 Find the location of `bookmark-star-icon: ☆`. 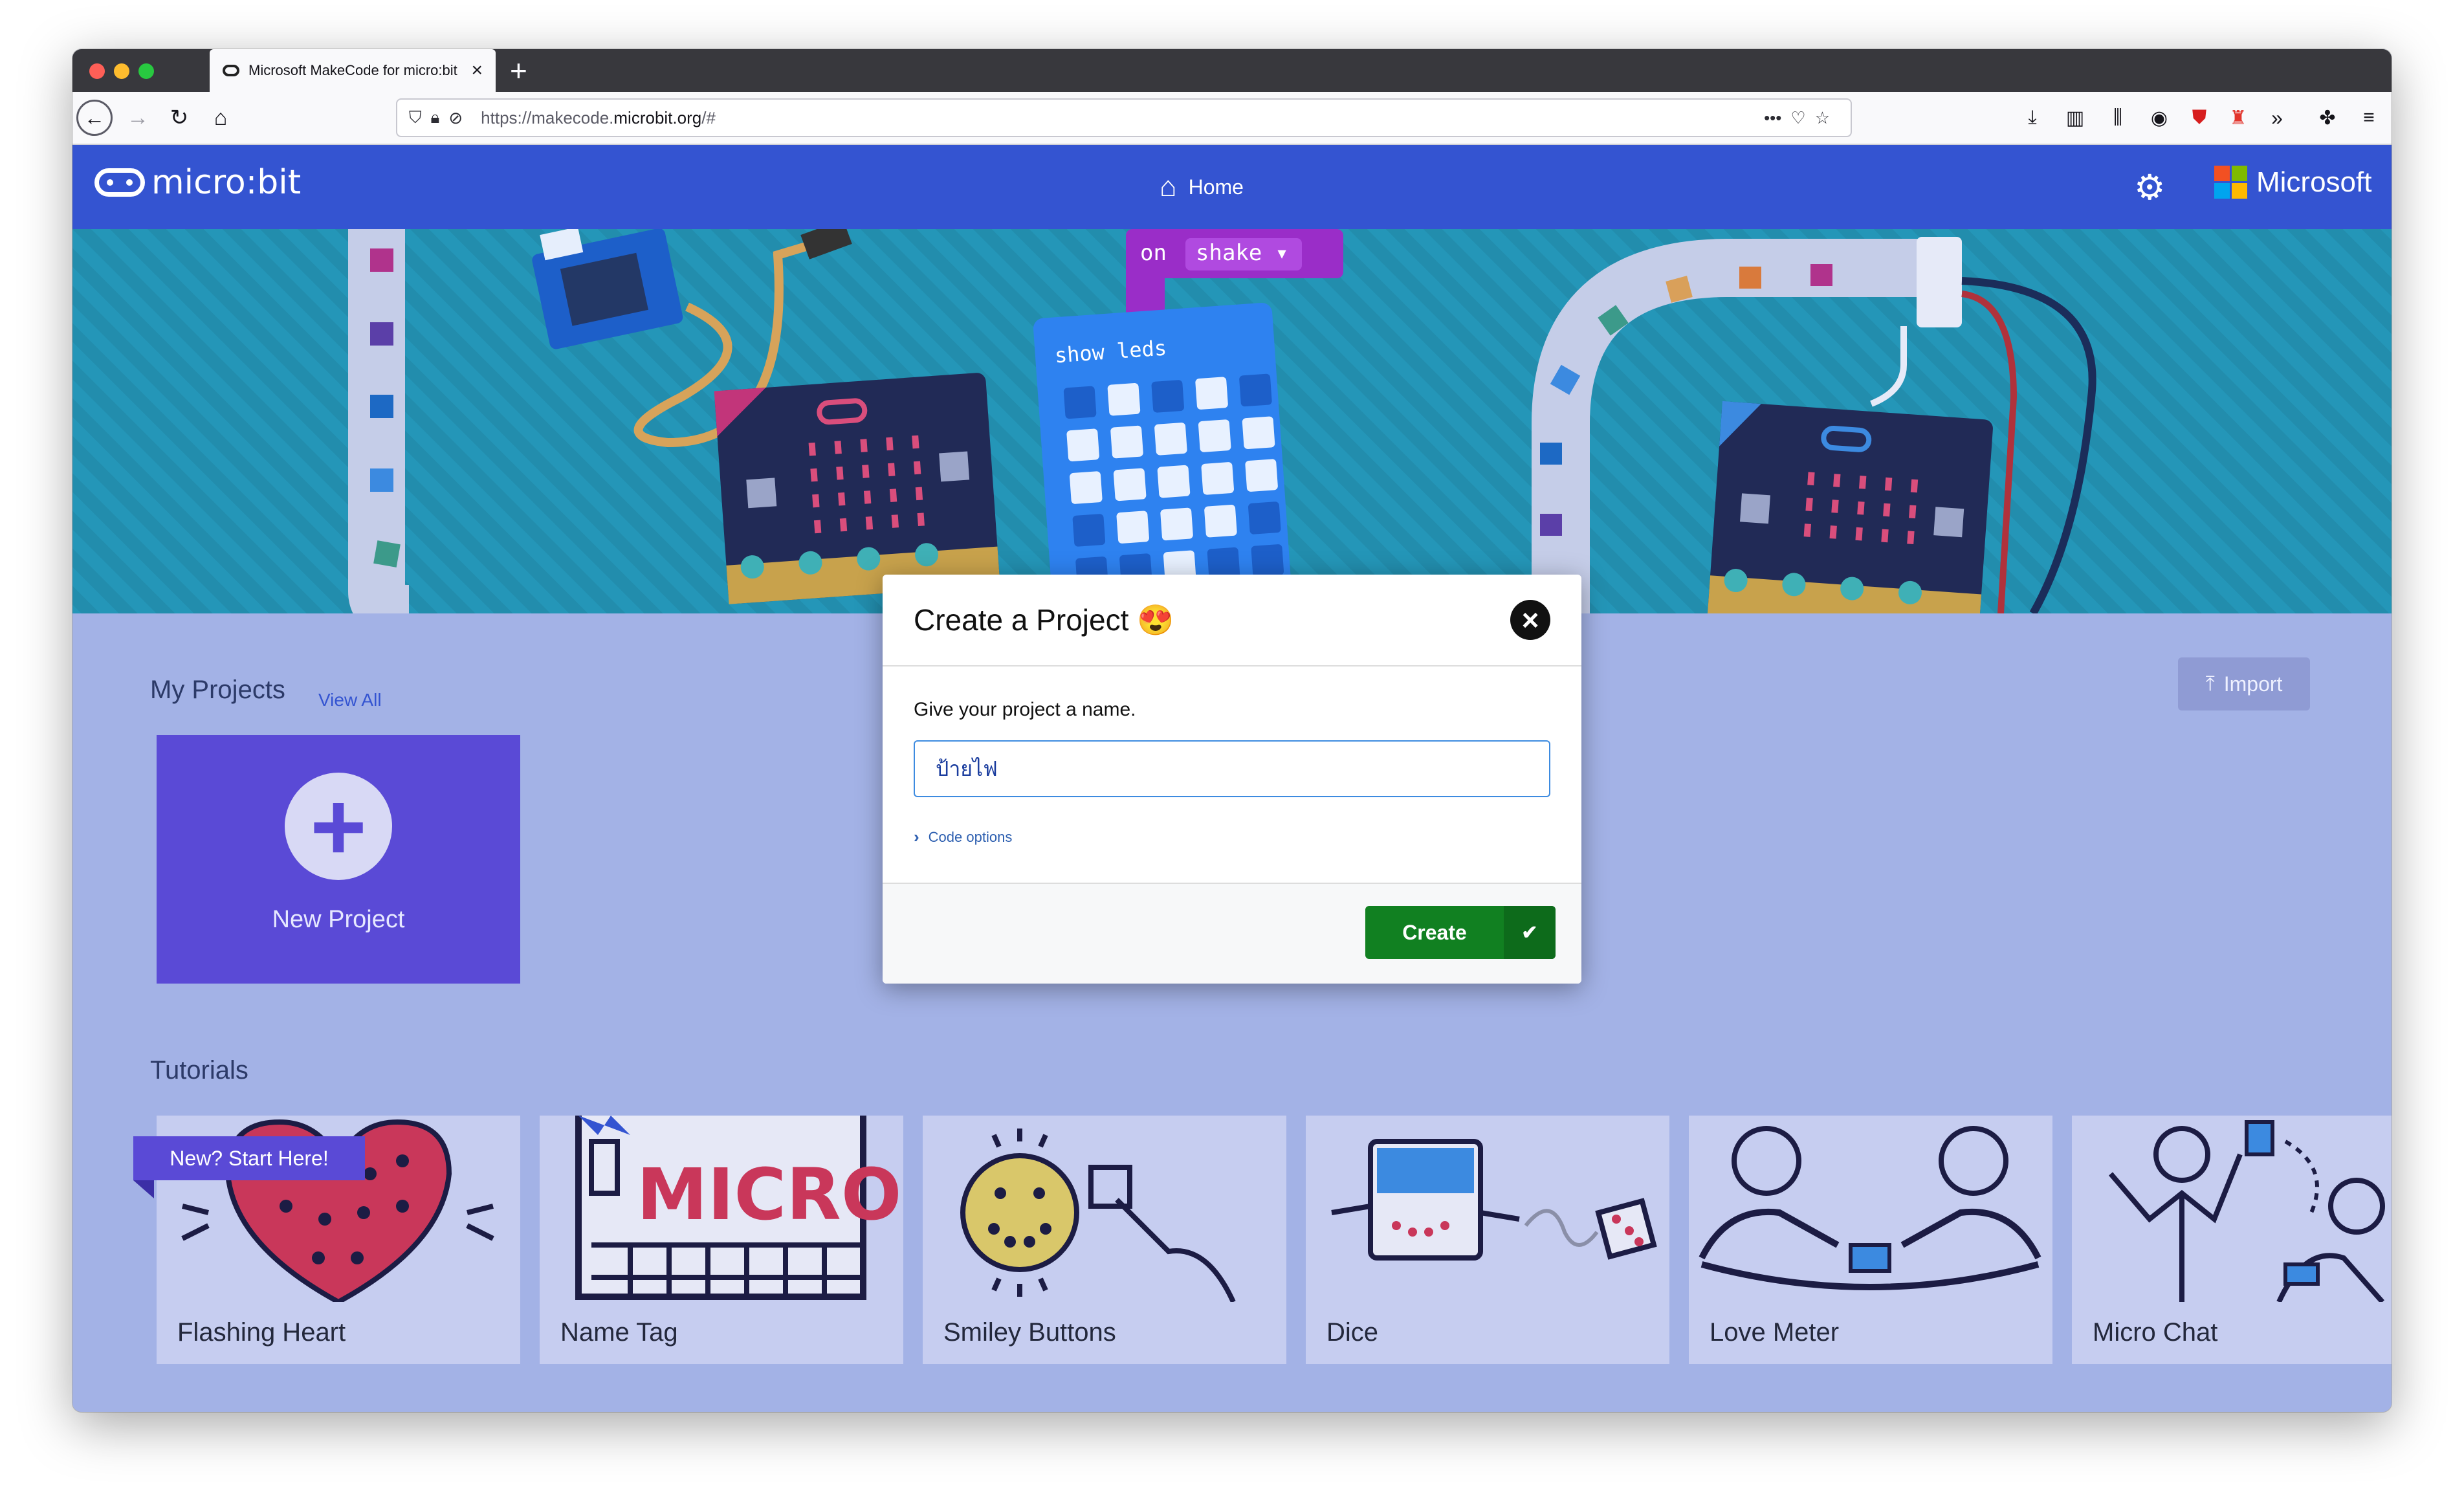

bookmark-star-icon: ☆ is located at coordinates (1822, 118).